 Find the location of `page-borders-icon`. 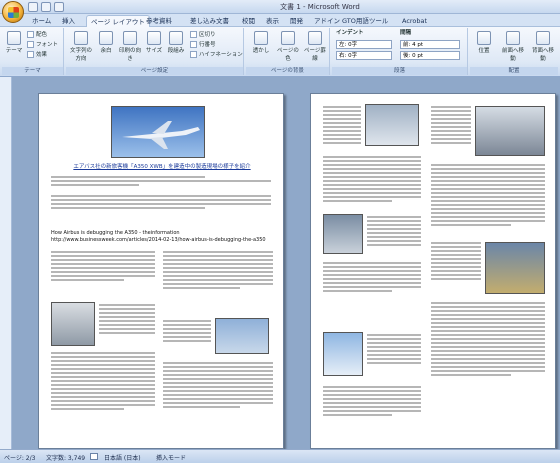

page-borders-icon is located at coordinates (315, 38).